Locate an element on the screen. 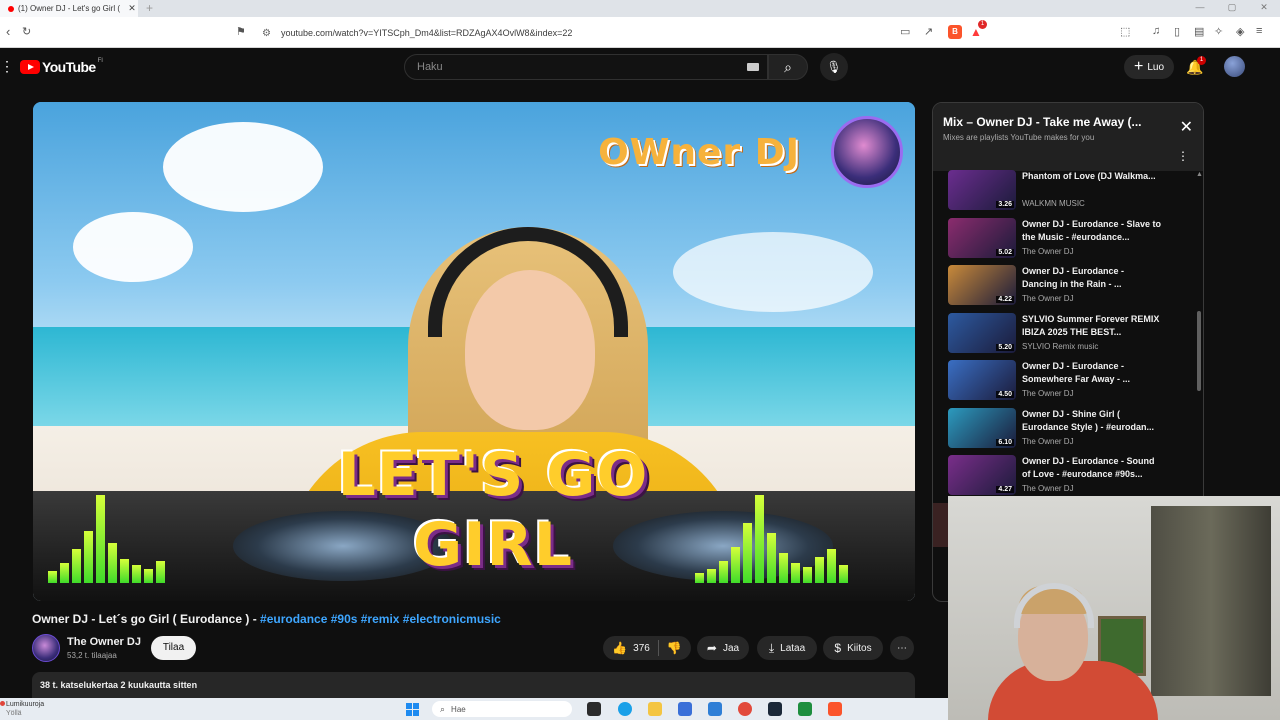 The height and width of the screenshot is (720, 1280). weather-sub: Yöllä is located at coordinates (14, 713).